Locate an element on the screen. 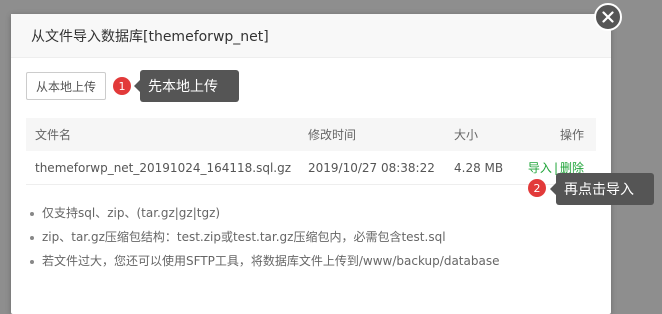 The height and width of the screenshot is (314, 662). table-header: 文件名 修改时间 大小 操作 is located at coordinates (311, 134).